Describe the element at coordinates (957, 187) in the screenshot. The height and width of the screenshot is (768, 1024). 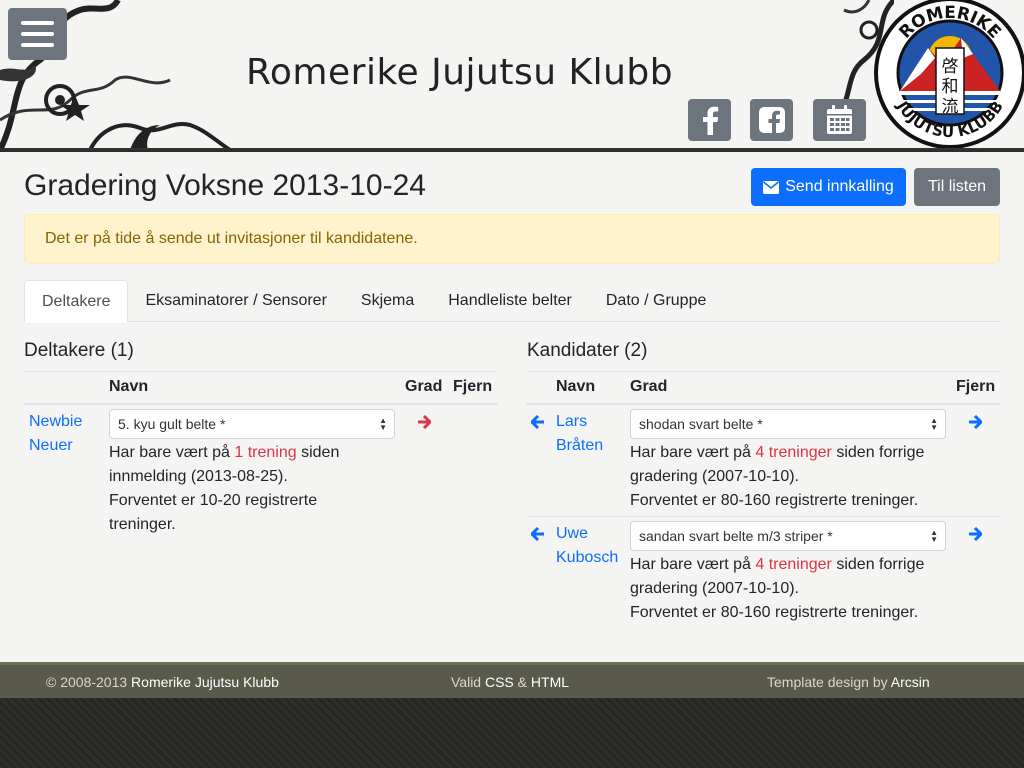
I see `back-to-list-button: Til listen` at that location.